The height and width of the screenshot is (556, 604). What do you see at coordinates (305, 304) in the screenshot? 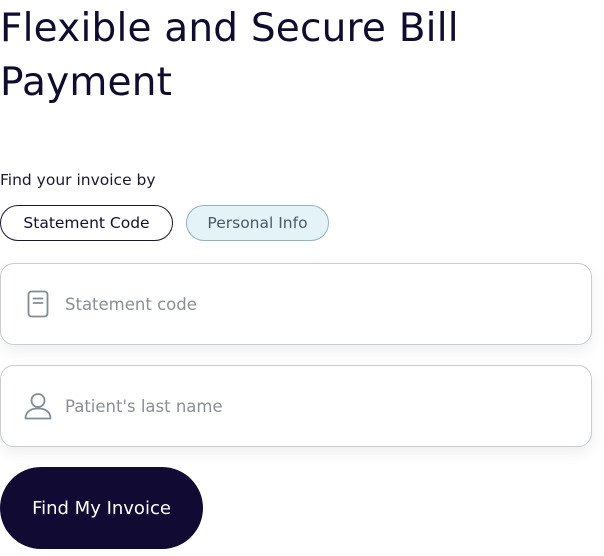
I see `statement-code-input` at bounding box center [305, 304].